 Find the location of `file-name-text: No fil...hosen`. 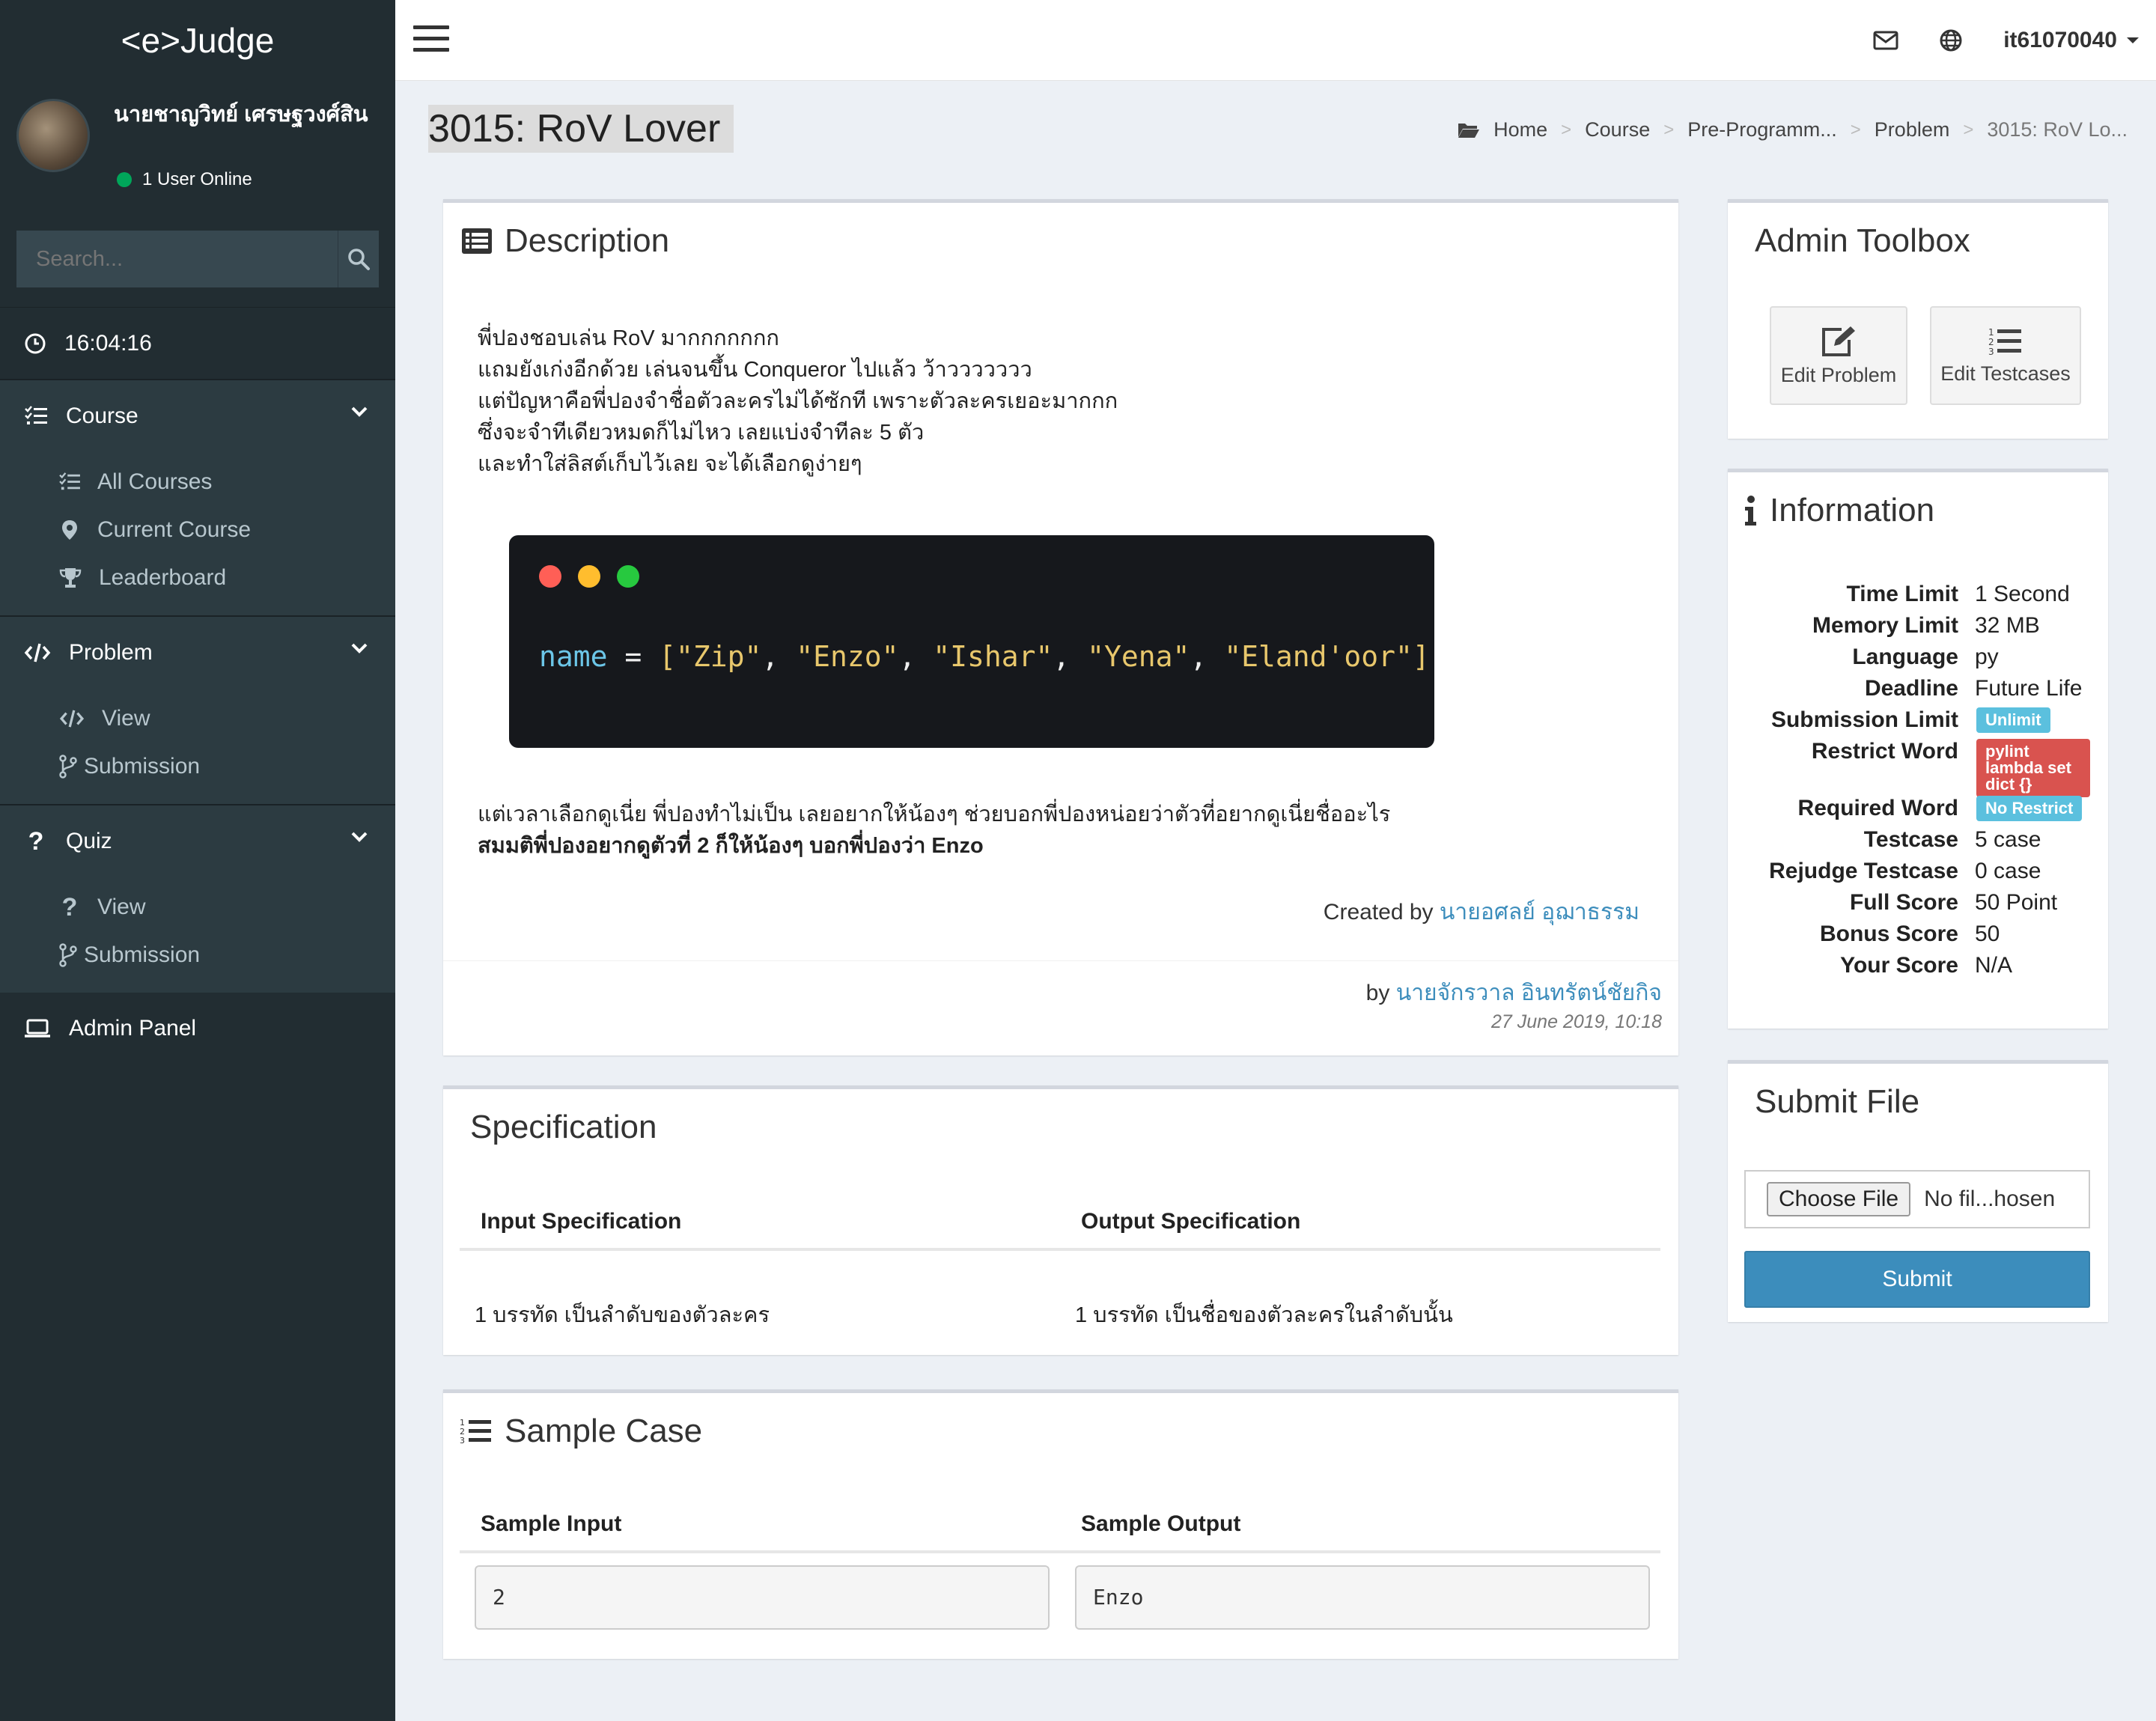

file-name-text: No fil...hosen is located at coordinates (1990, 1199).